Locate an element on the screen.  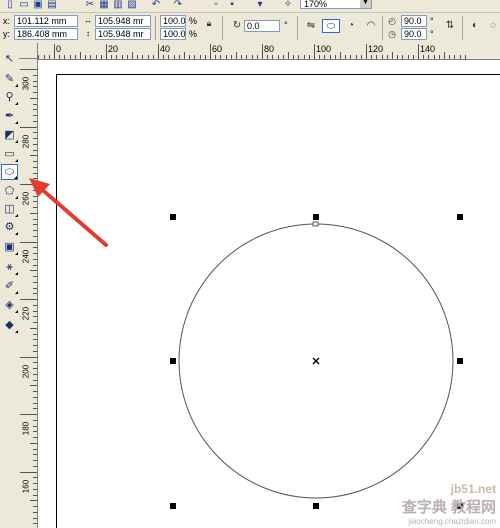
watermark-site: jb51.net is located at coordinates (473, 489).